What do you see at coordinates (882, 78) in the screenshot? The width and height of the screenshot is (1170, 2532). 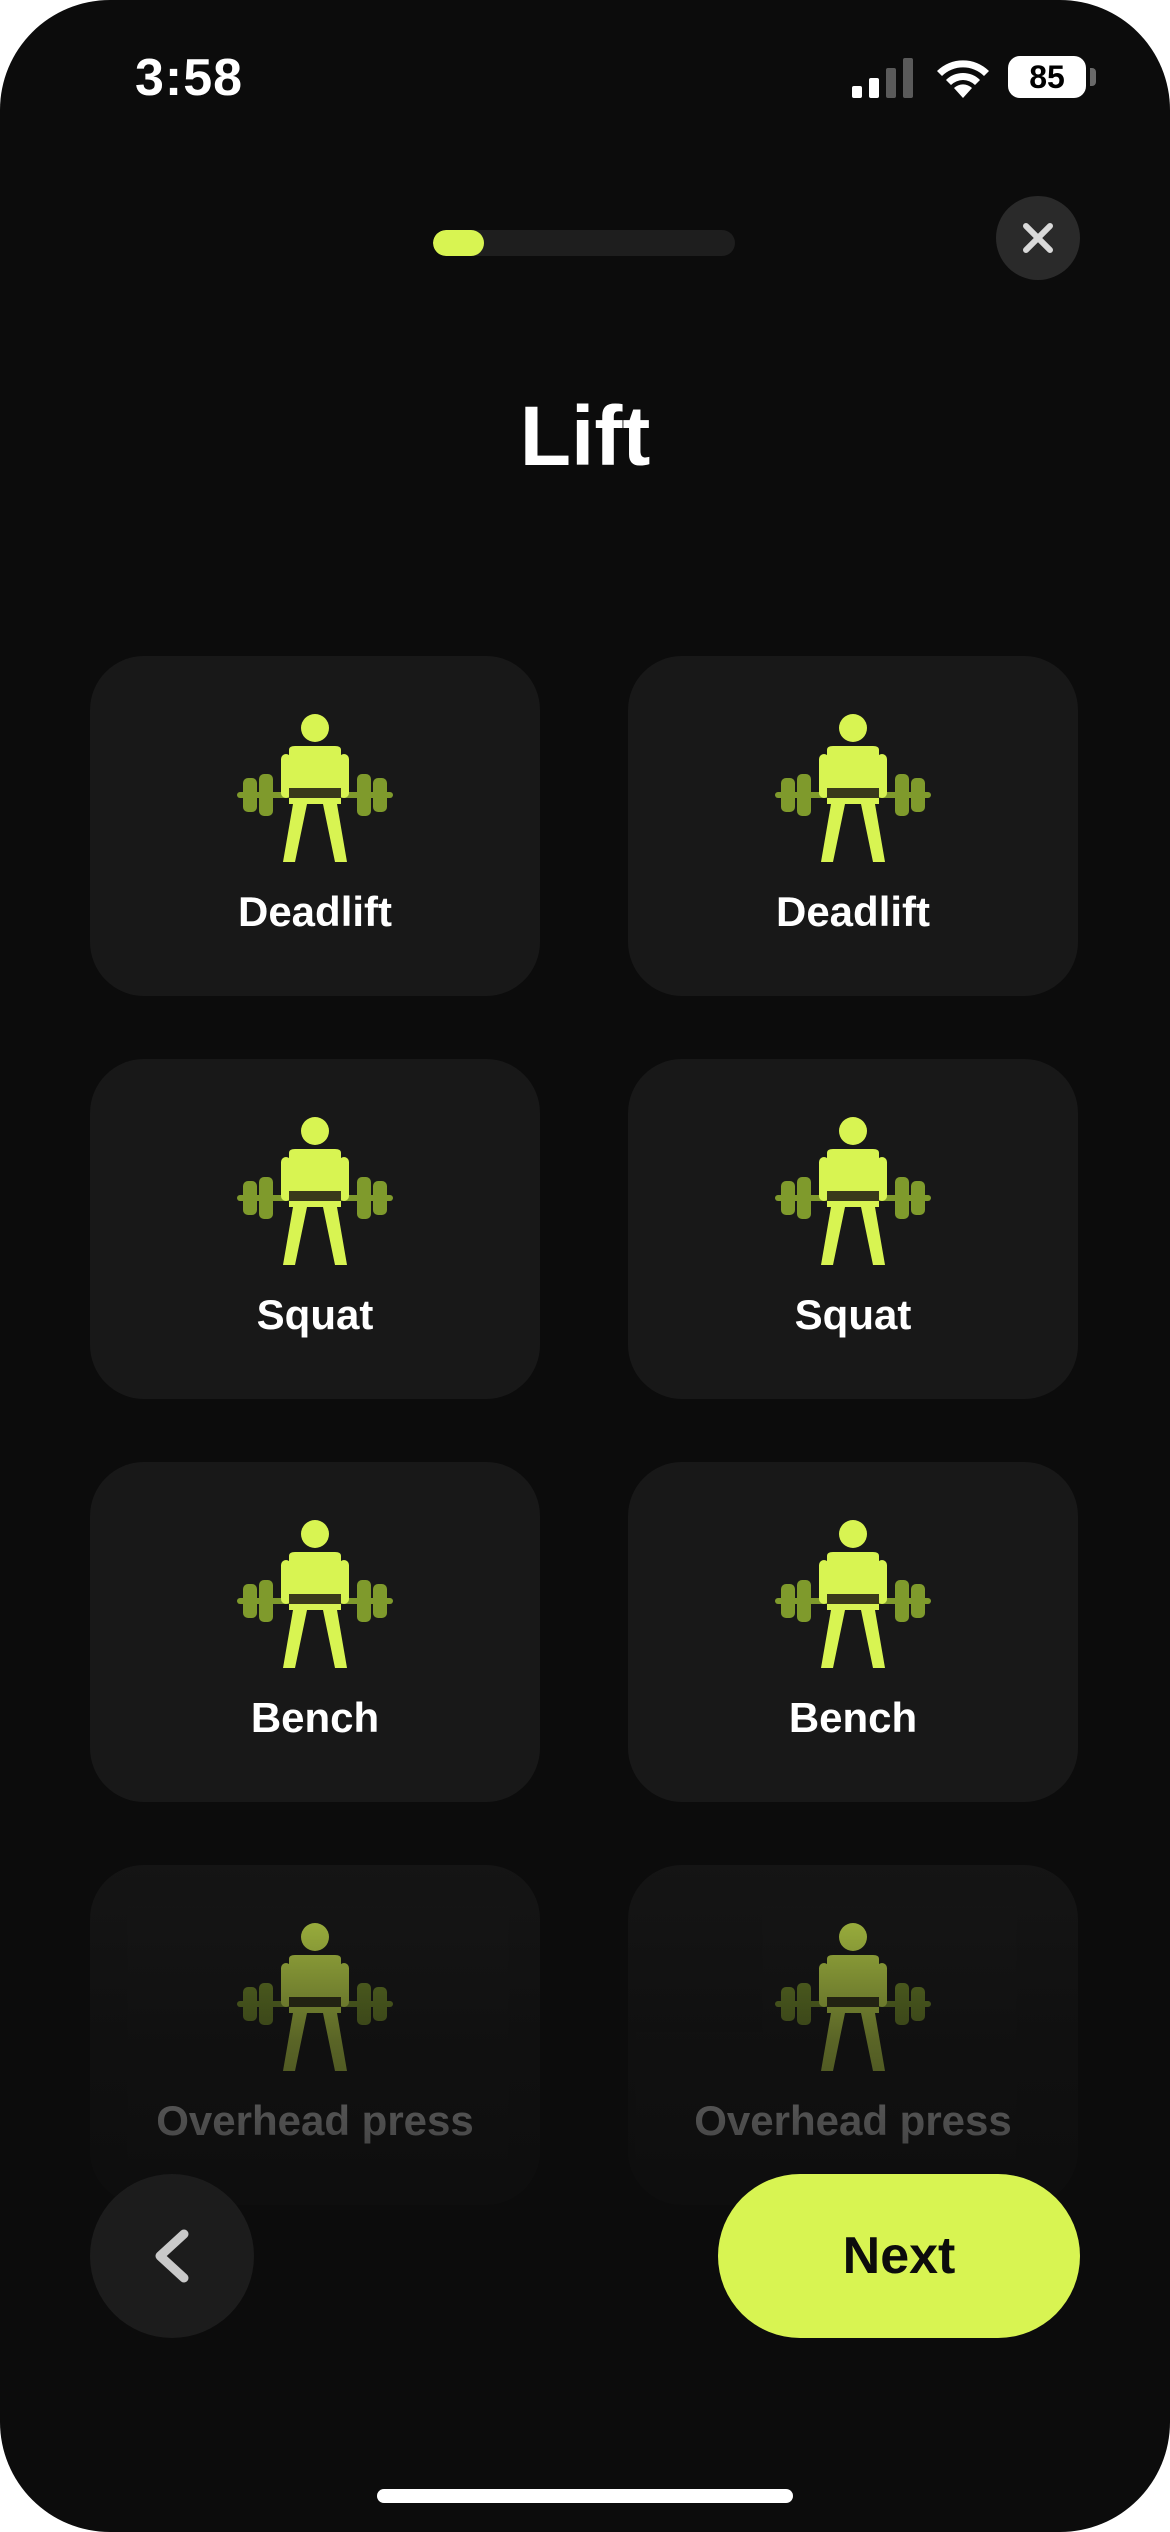 I see `cellular-signal-icon` at bounding box center [882, 78].